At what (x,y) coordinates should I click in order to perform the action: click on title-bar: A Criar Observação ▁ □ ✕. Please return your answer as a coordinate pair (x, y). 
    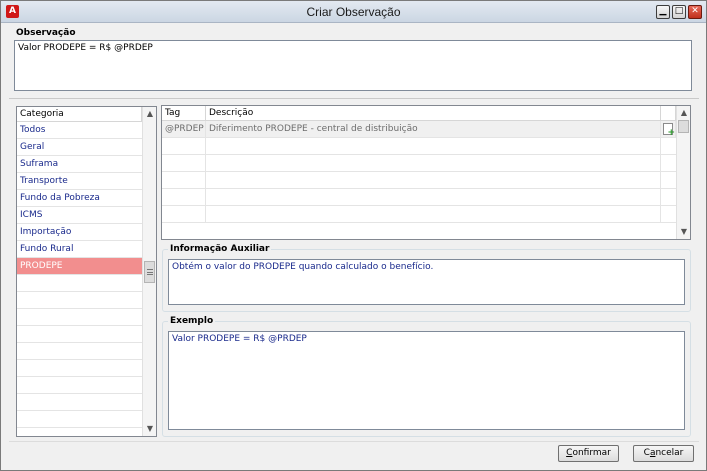
    Looking at the image, I should click on (353, 12).